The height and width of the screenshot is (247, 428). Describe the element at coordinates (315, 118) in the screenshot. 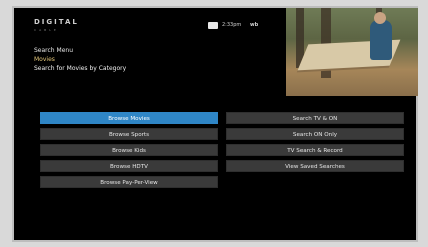

I see `search-tv-on-button: Search TV & ON` at that location.